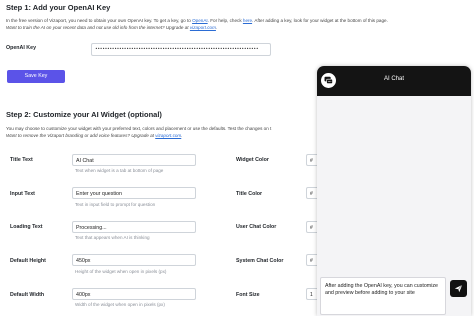 This screenshot has height=316, width=474. I want to click on user-chat-color-label: User Chat Color, so click(256, 227).